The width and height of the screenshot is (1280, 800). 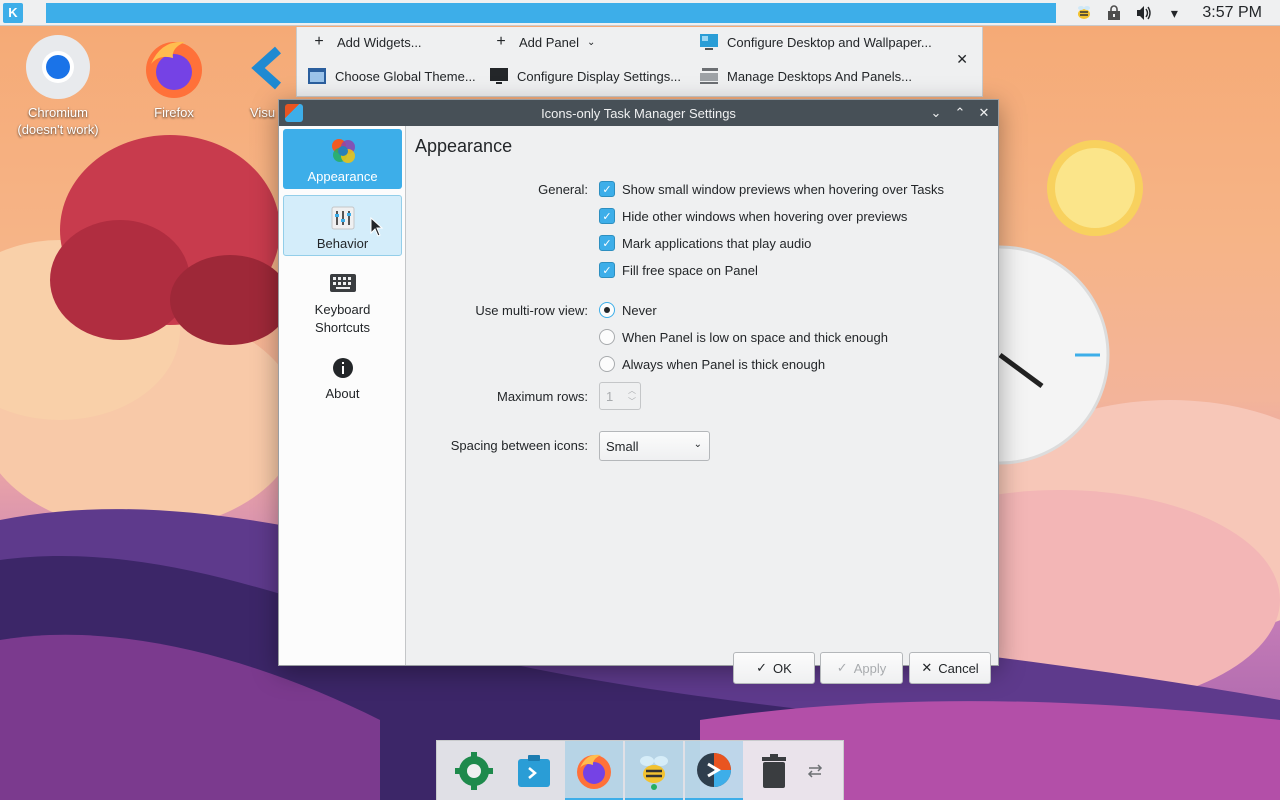 What do you see at coordinates (724, 364) in the screenshot?
I see `option-label: Always when Panel is thick enough` at bounding box center [724, 364].